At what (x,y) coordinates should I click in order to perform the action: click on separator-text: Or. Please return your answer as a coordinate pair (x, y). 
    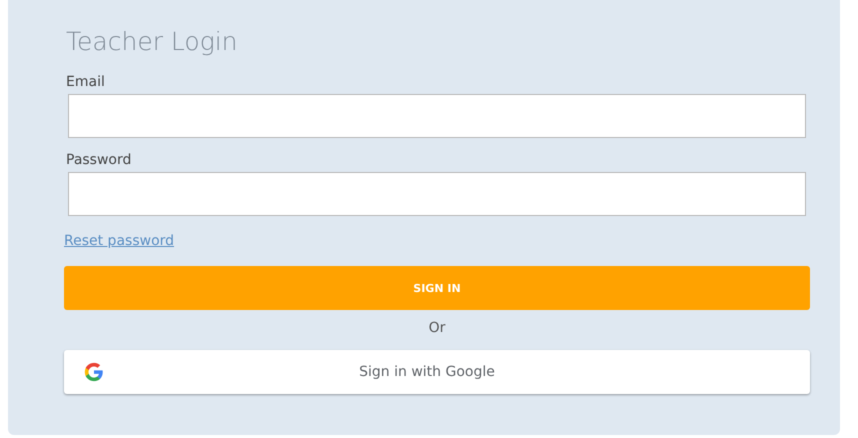
    Looking at the image, I should click on (437, 328).